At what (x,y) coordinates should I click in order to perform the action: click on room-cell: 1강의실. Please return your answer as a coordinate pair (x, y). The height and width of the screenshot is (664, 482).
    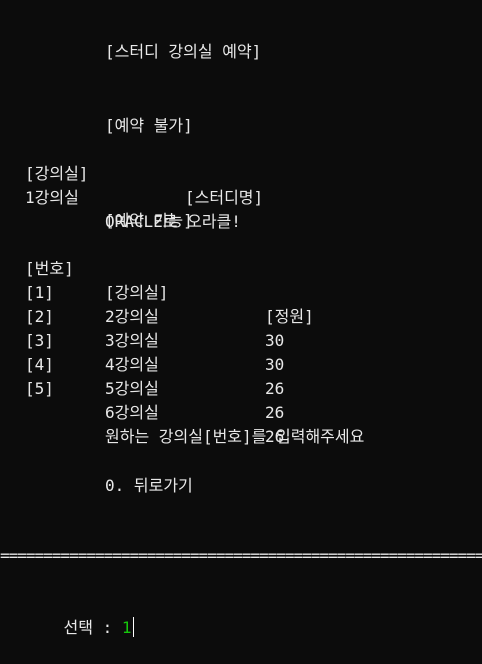
    Looking at the image, I should click on (52, 197).